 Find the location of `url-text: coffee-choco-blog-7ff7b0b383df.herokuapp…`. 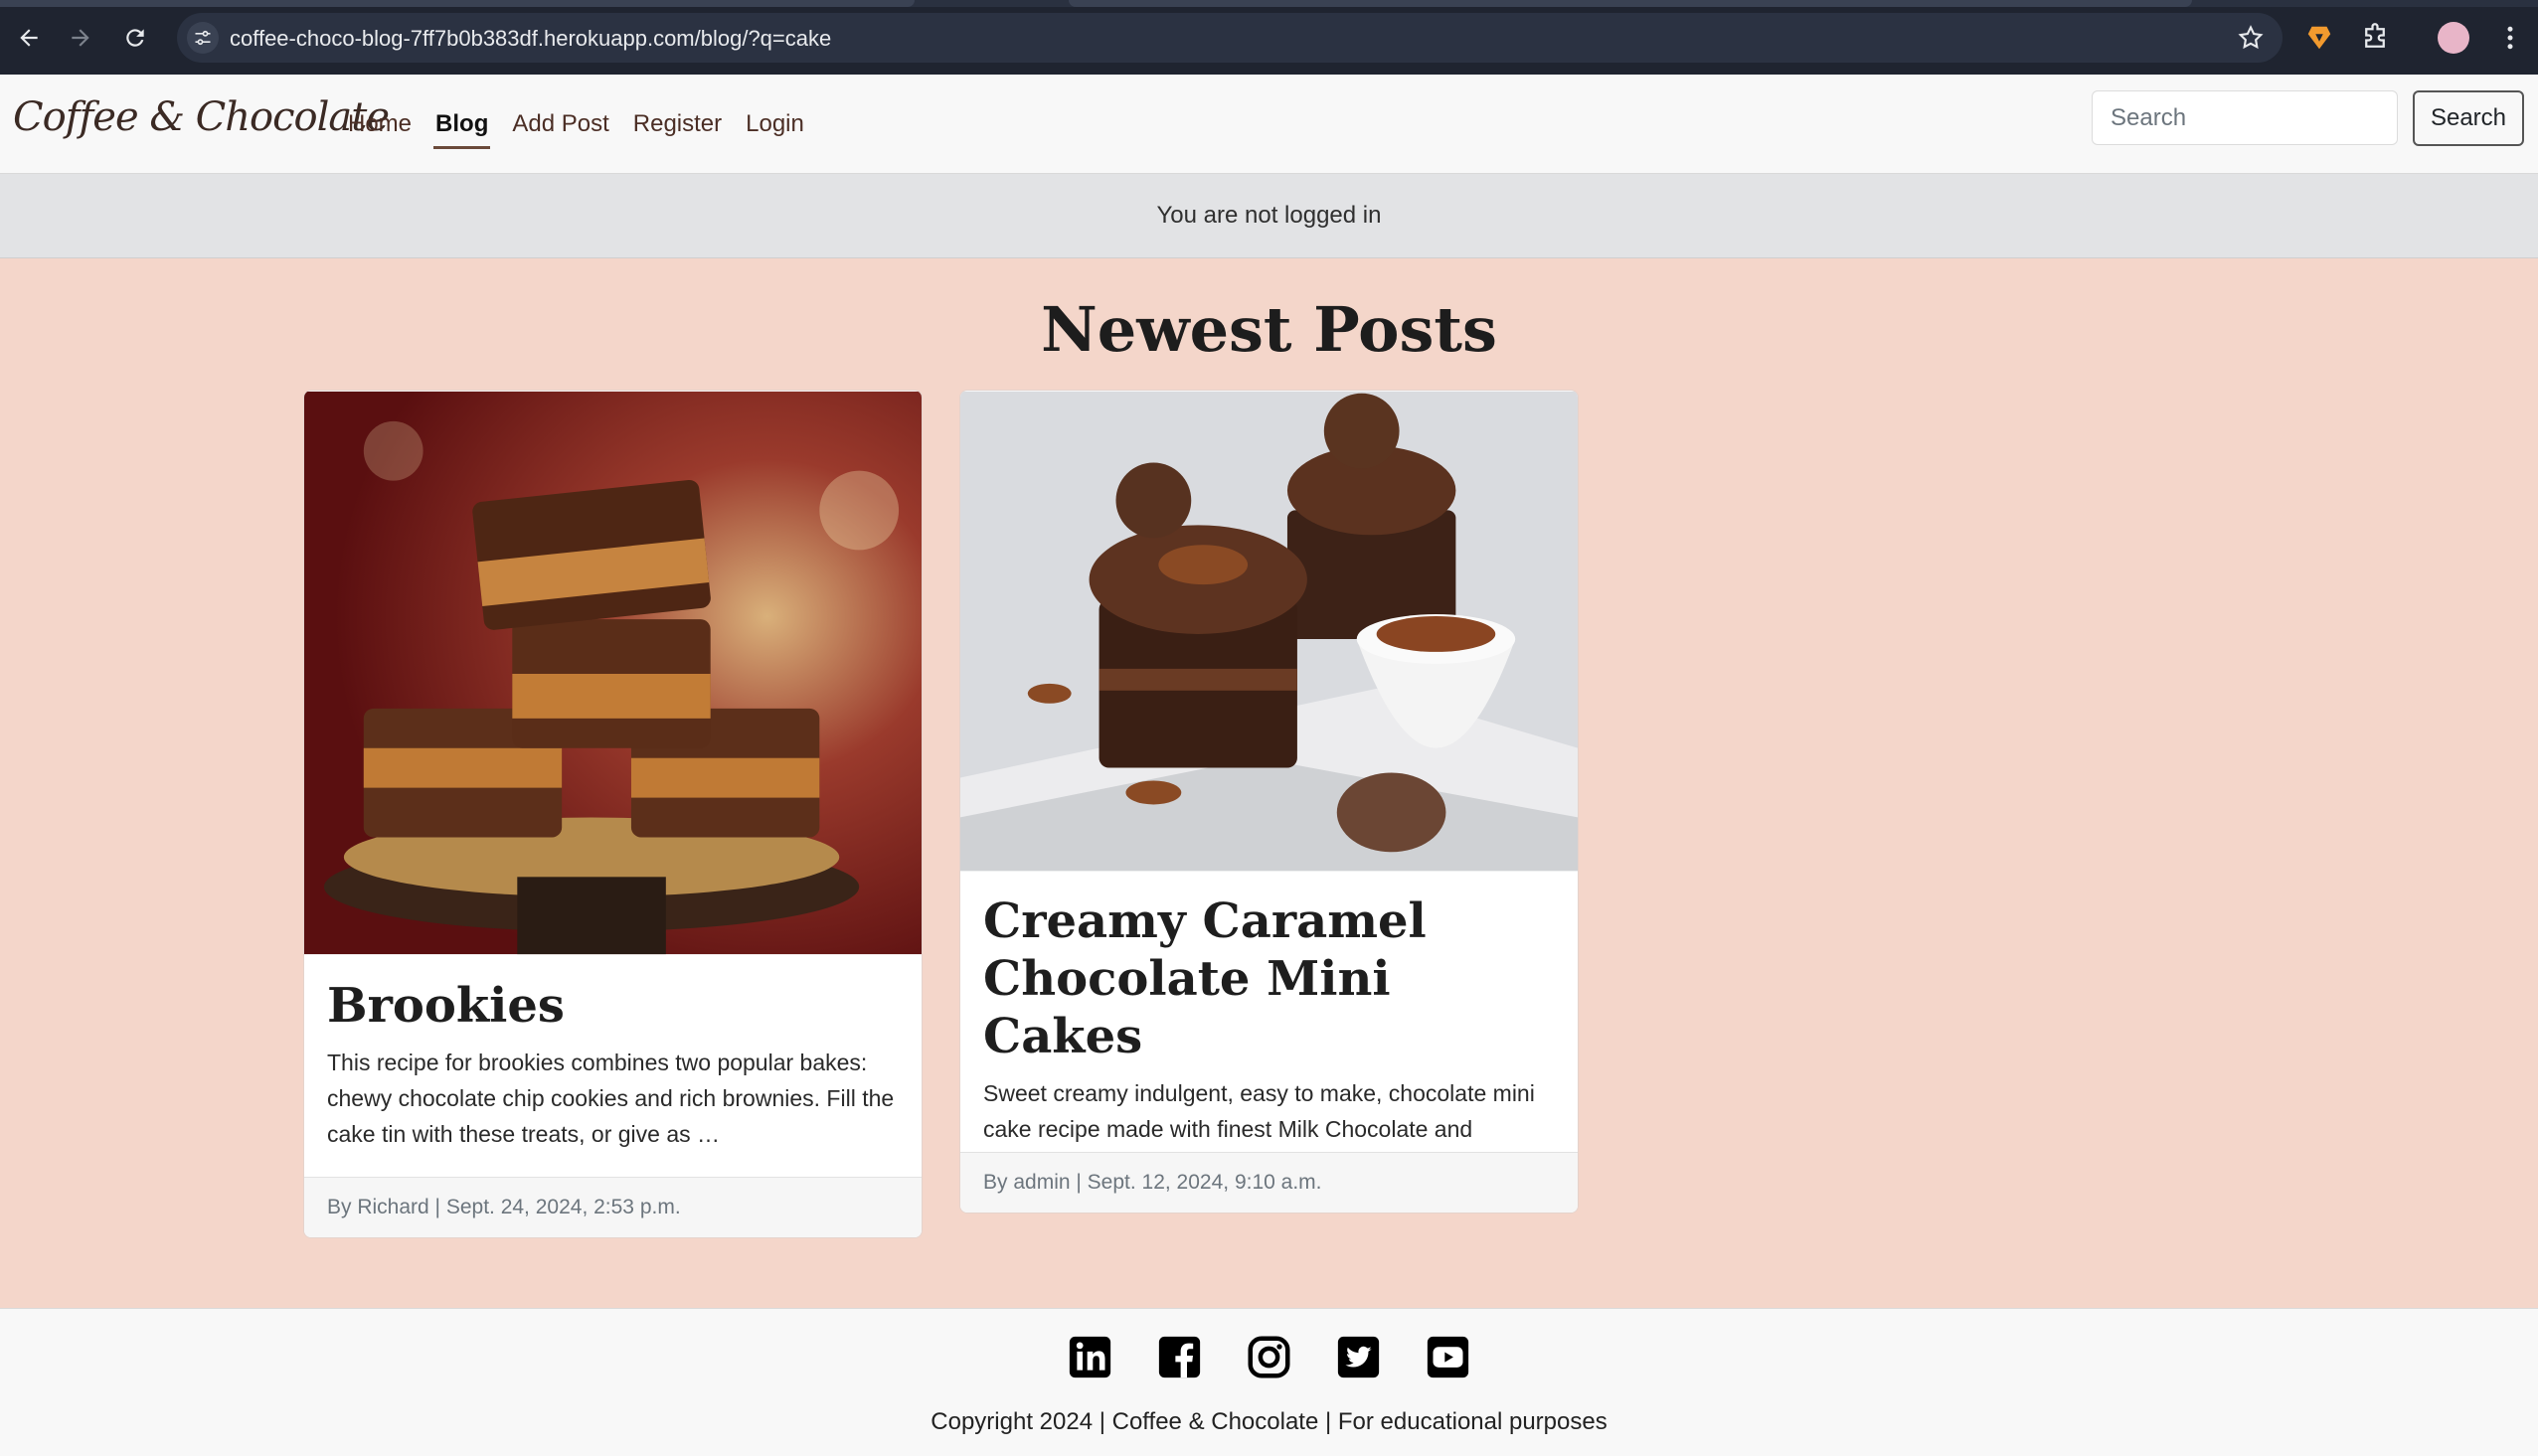

url-text: coffee-choco-blog-7ff7b0b383df.herokuapp… is located at coordinates (530, 39).